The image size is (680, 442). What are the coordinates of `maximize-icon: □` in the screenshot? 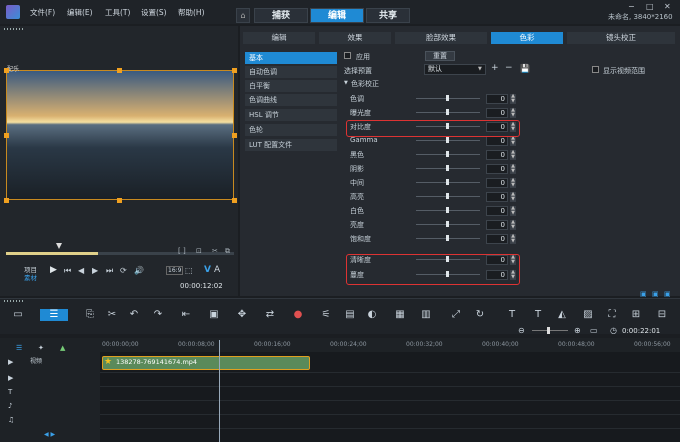 It's located at (650, 6).